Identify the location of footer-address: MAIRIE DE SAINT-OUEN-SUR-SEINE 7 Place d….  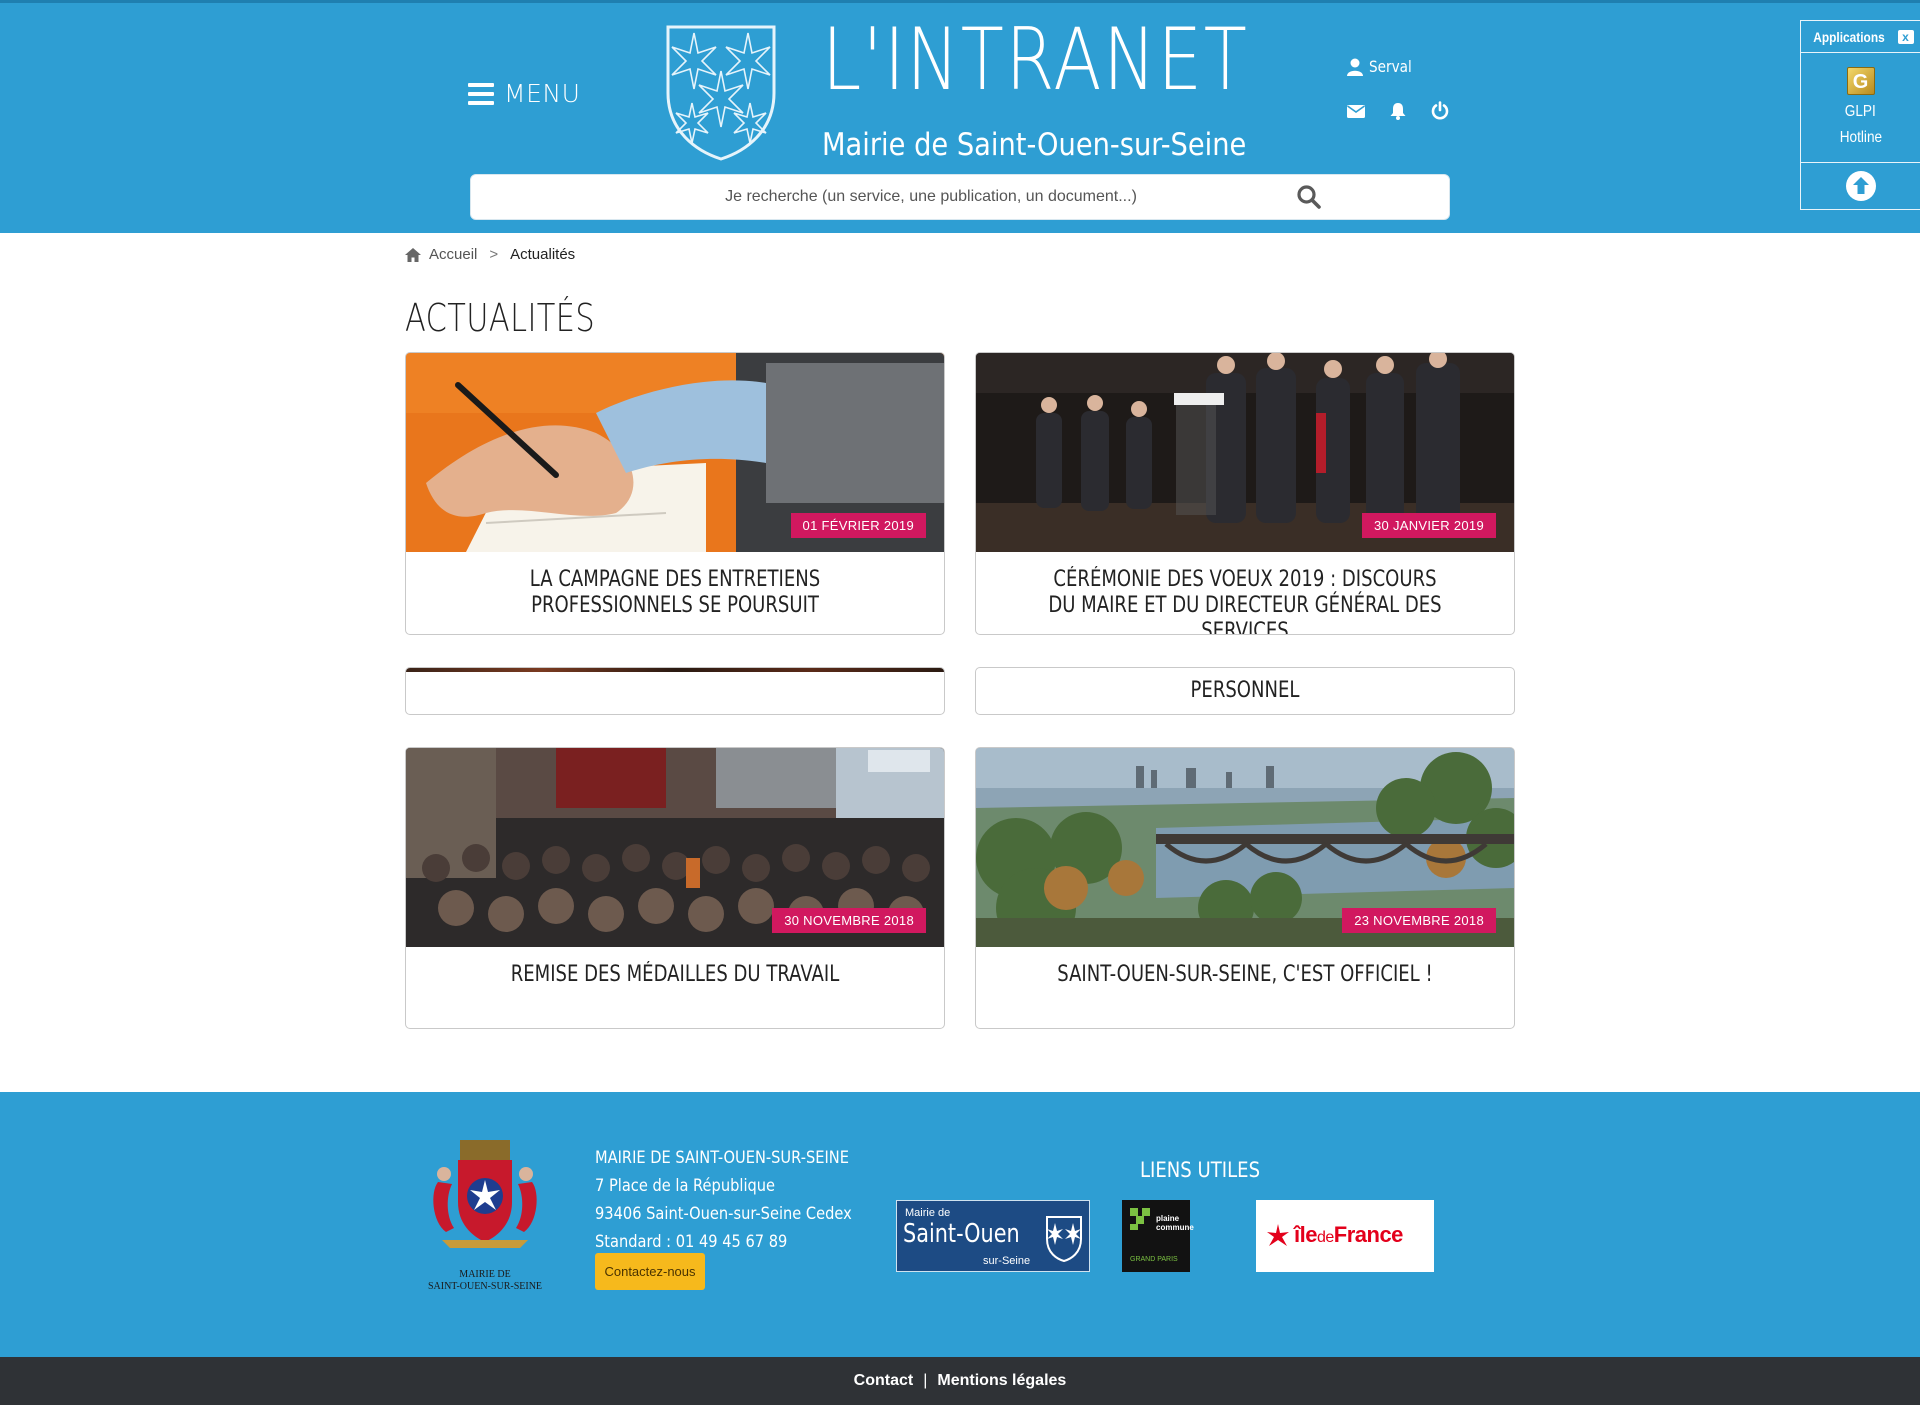
(723, 1200).